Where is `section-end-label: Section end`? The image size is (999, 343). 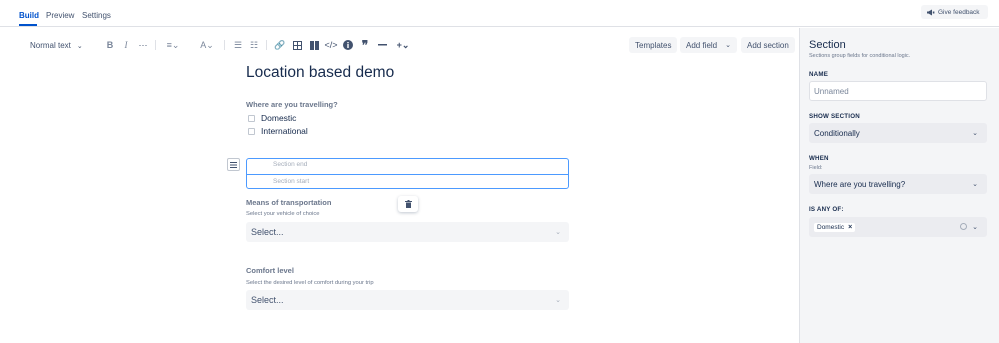 section-end-label: Section end is located at coordinates (290, 164).